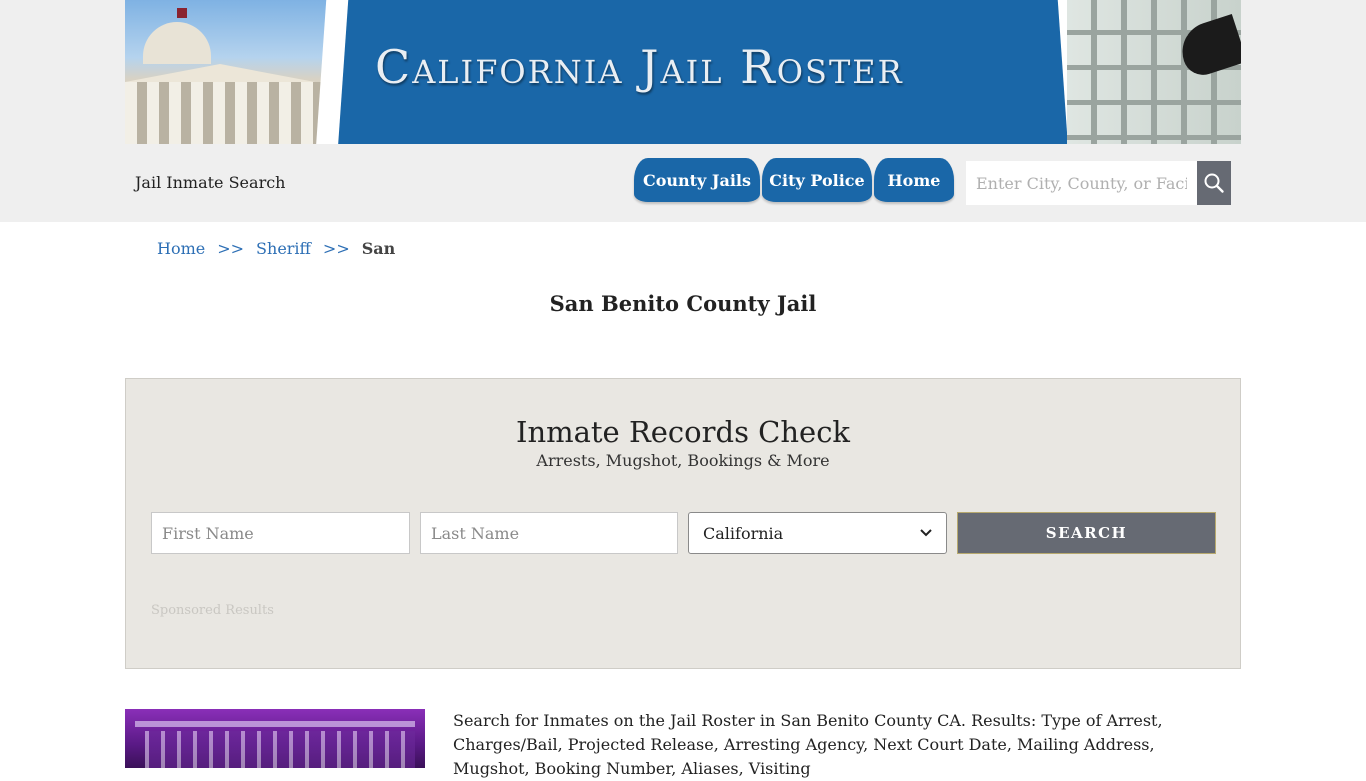  Describe the element at coordinates (182, 13) in the screenshot. I see `flag-icon` at that location.